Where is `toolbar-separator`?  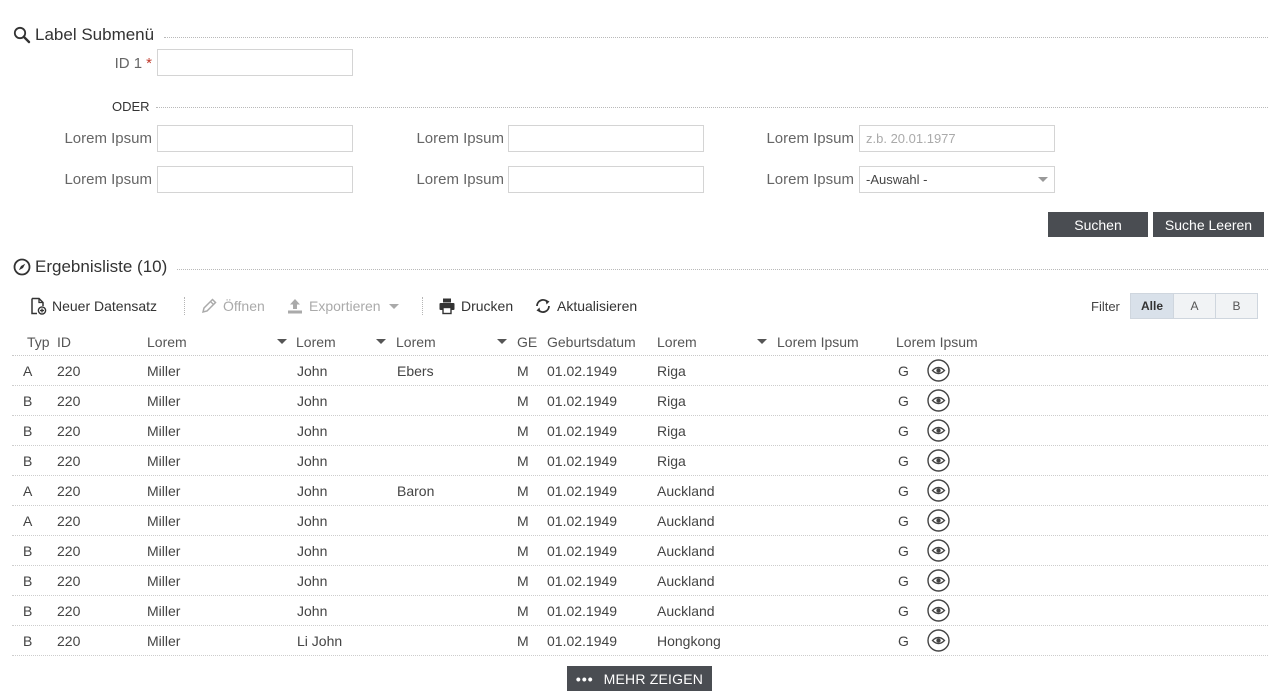
toolbar-separator is located at coordinates (184, 306).